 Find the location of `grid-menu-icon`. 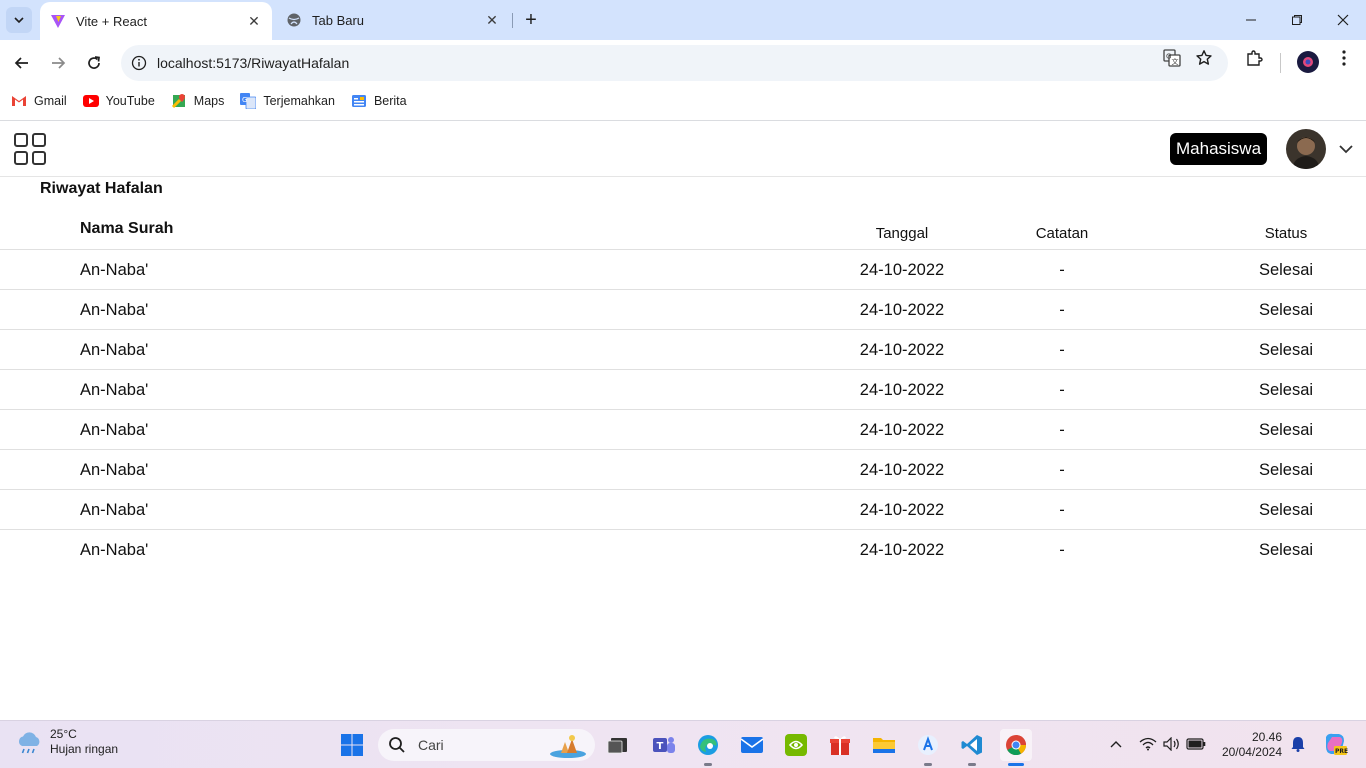

grid-menu-icon is located at coordinates (30, 149).